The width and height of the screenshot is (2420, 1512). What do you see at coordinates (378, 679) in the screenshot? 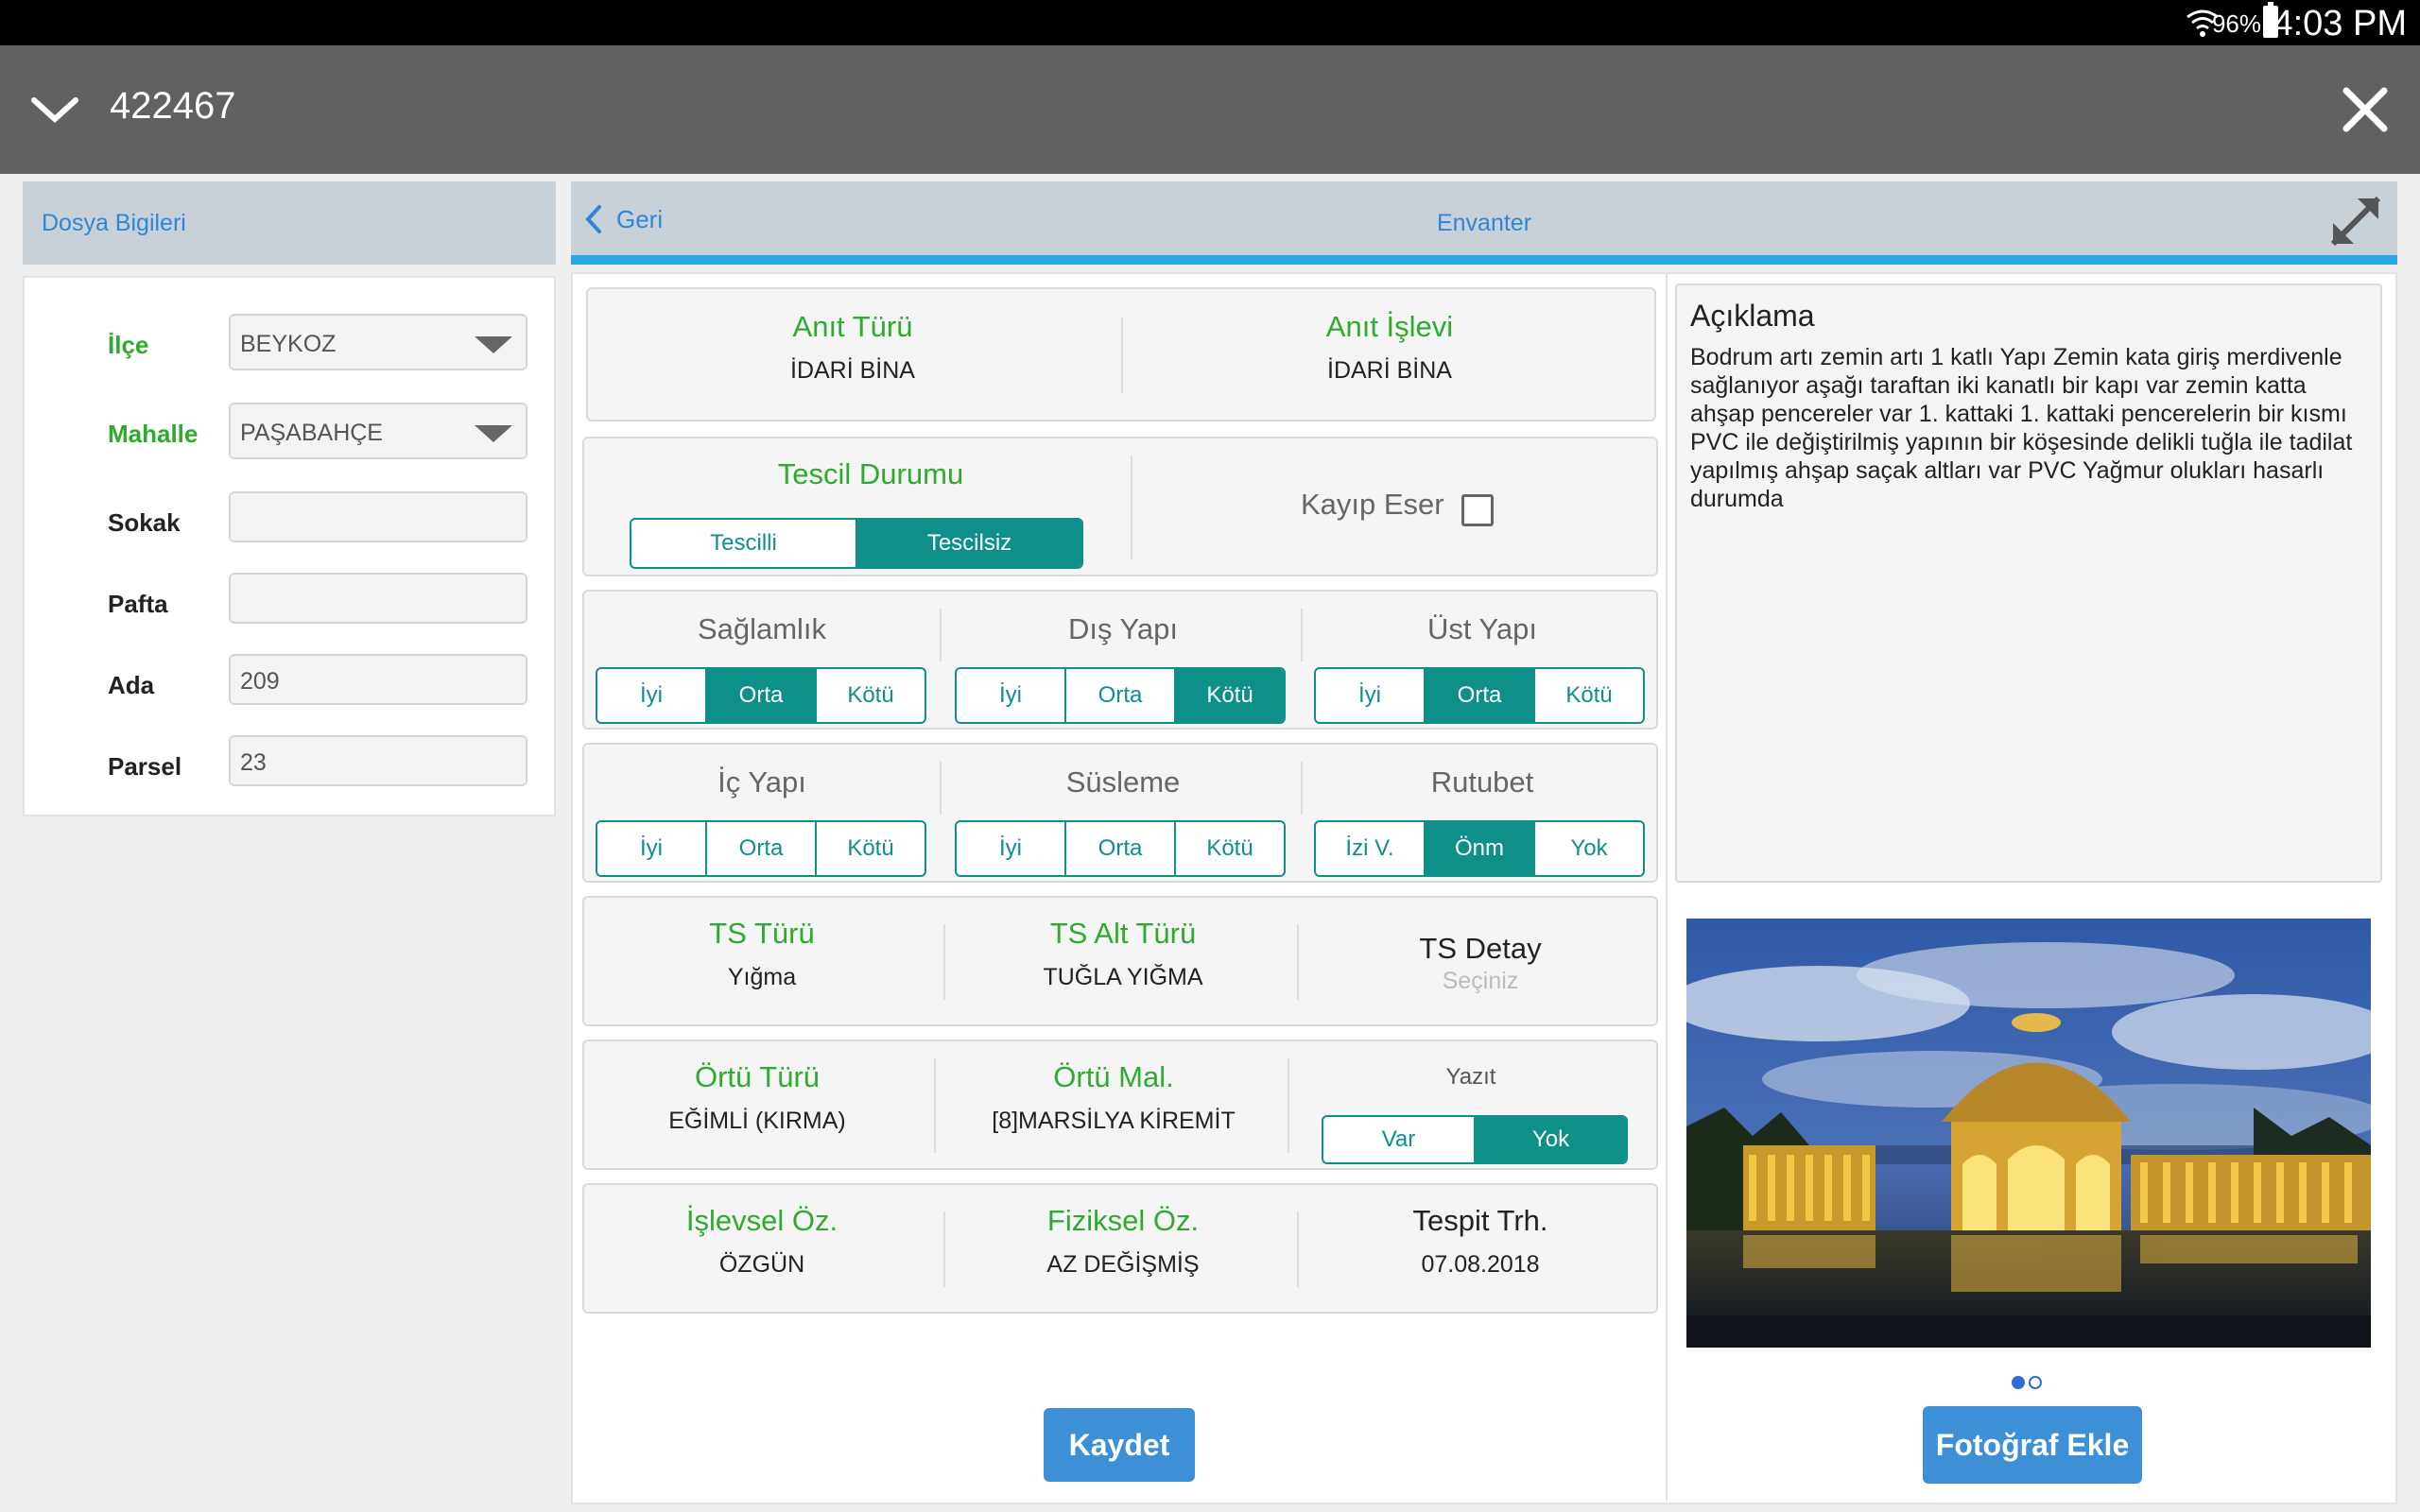
I see `ada-input: 209` at bounding box center [378, 679].